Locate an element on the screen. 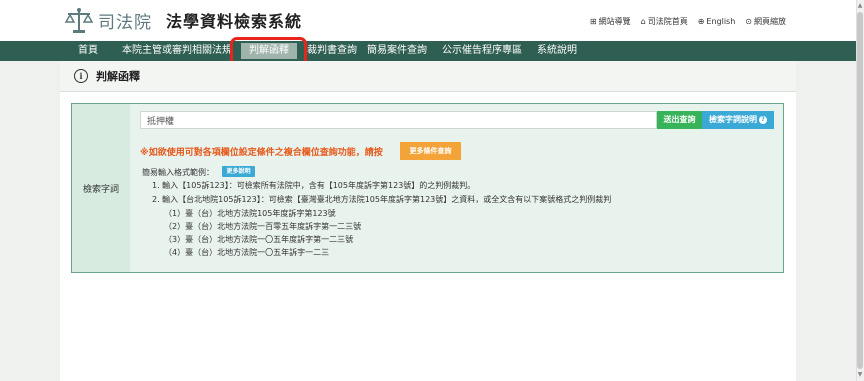  nav-item-summary-cases: 簡易案件查詢 is located at coordinates (397, 51).